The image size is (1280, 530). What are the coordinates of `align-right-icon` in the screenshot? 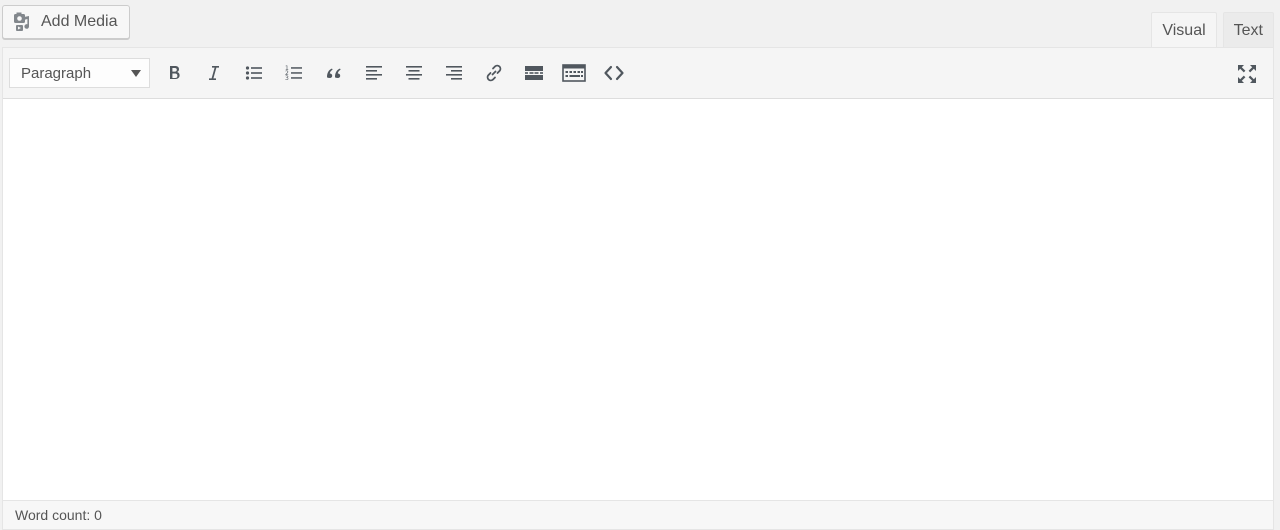 It's located at (454, 73).